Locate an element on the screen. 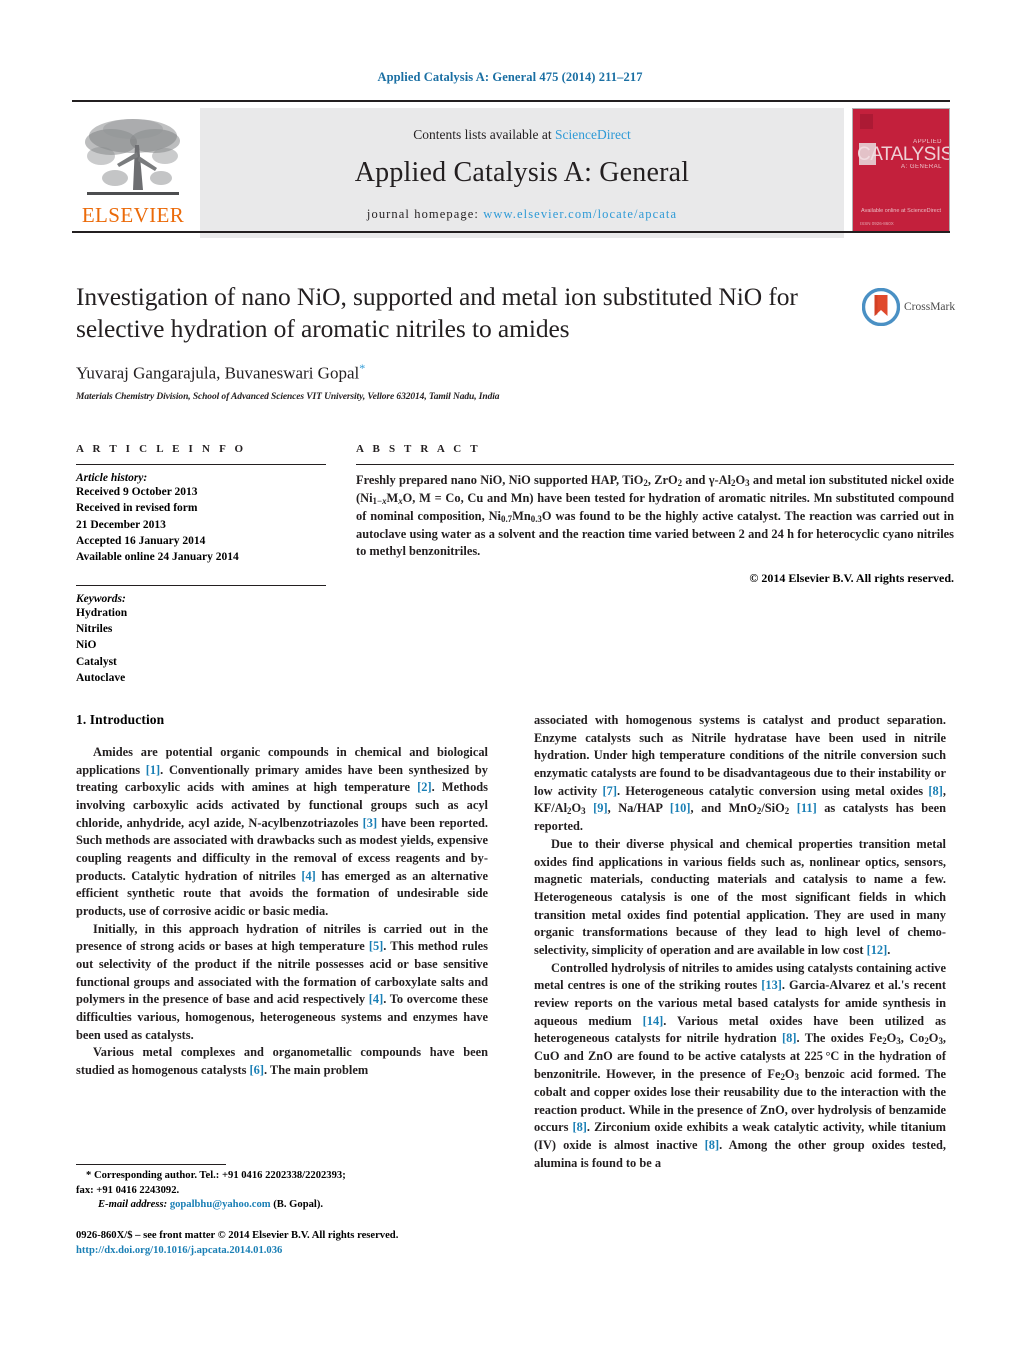 This screenshot has height=1351, width=1020. abstract-heading: A B S T R A C T is located at coordinates (418, 449).